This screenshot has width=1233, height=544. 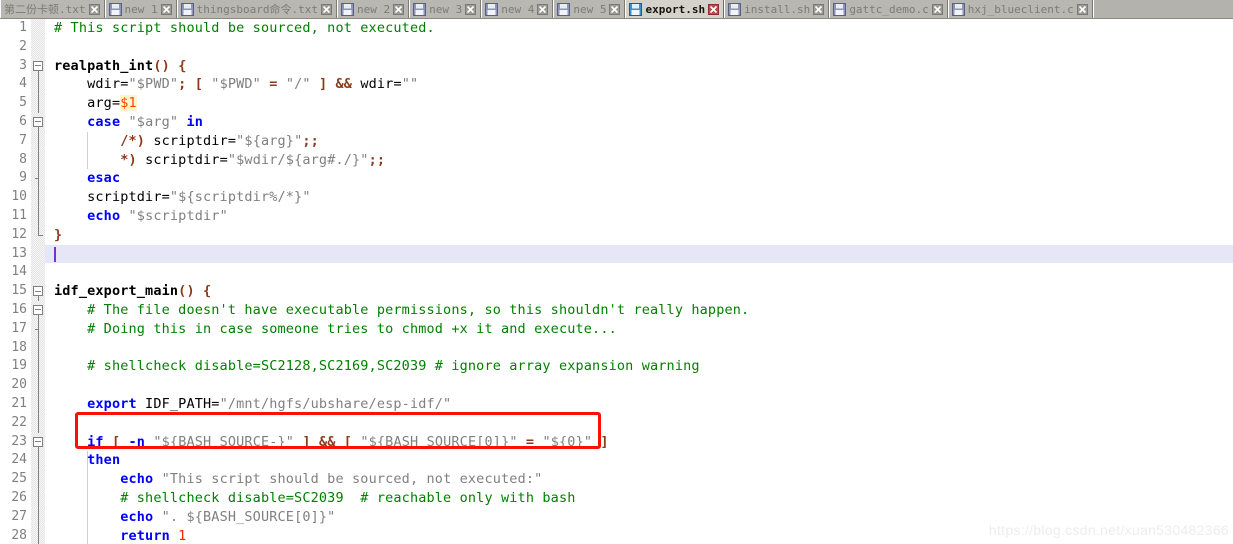 What do you see at coordinates (517, 9) in the screenshot?
I see `tab-new-4: new 4` at bounding box center [517, 9].